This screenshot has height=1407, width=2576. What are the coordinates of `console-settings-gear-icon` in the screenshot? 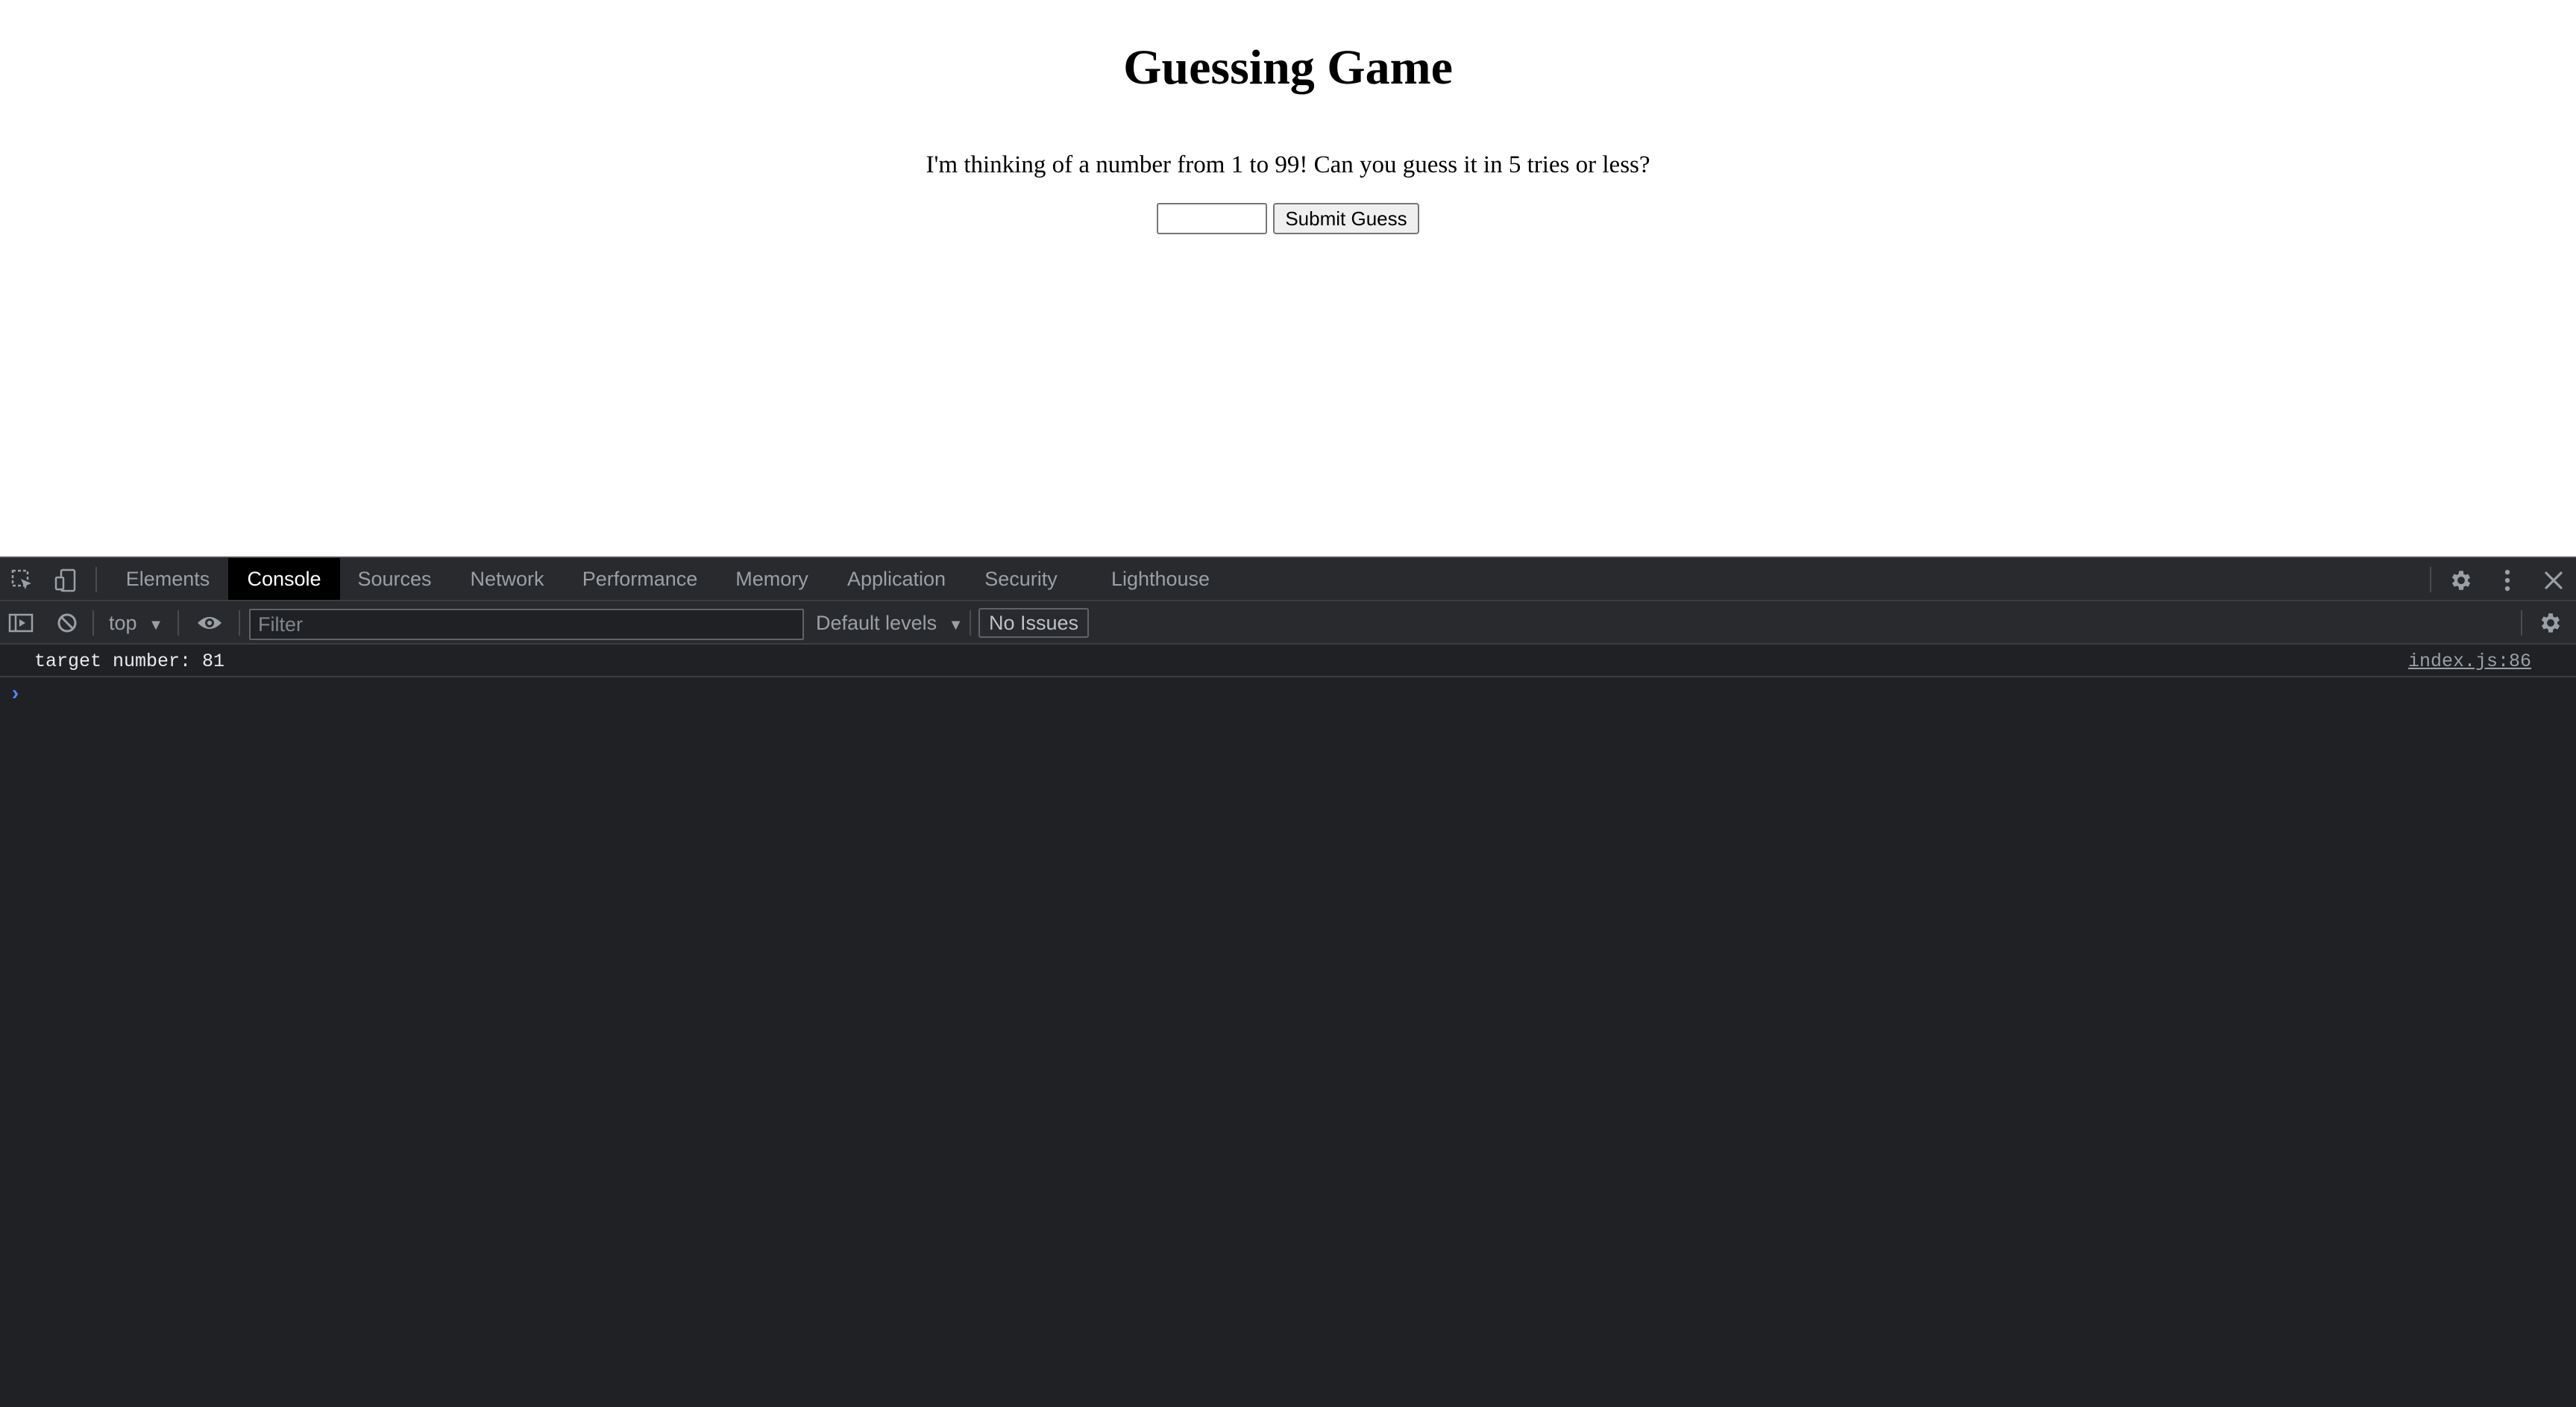 It's located at (2551, 623).